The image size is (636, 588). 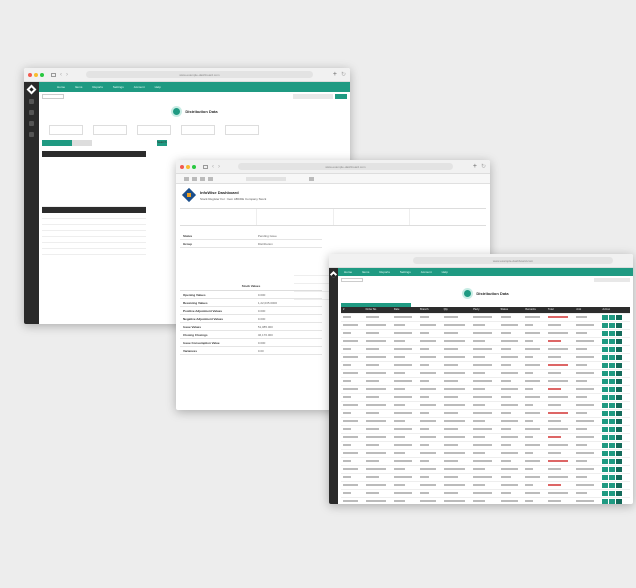 What do you see at coordinates (139, 87) in the screenshot?
I see `nav-item: Account` at bounding box center [139, 87].